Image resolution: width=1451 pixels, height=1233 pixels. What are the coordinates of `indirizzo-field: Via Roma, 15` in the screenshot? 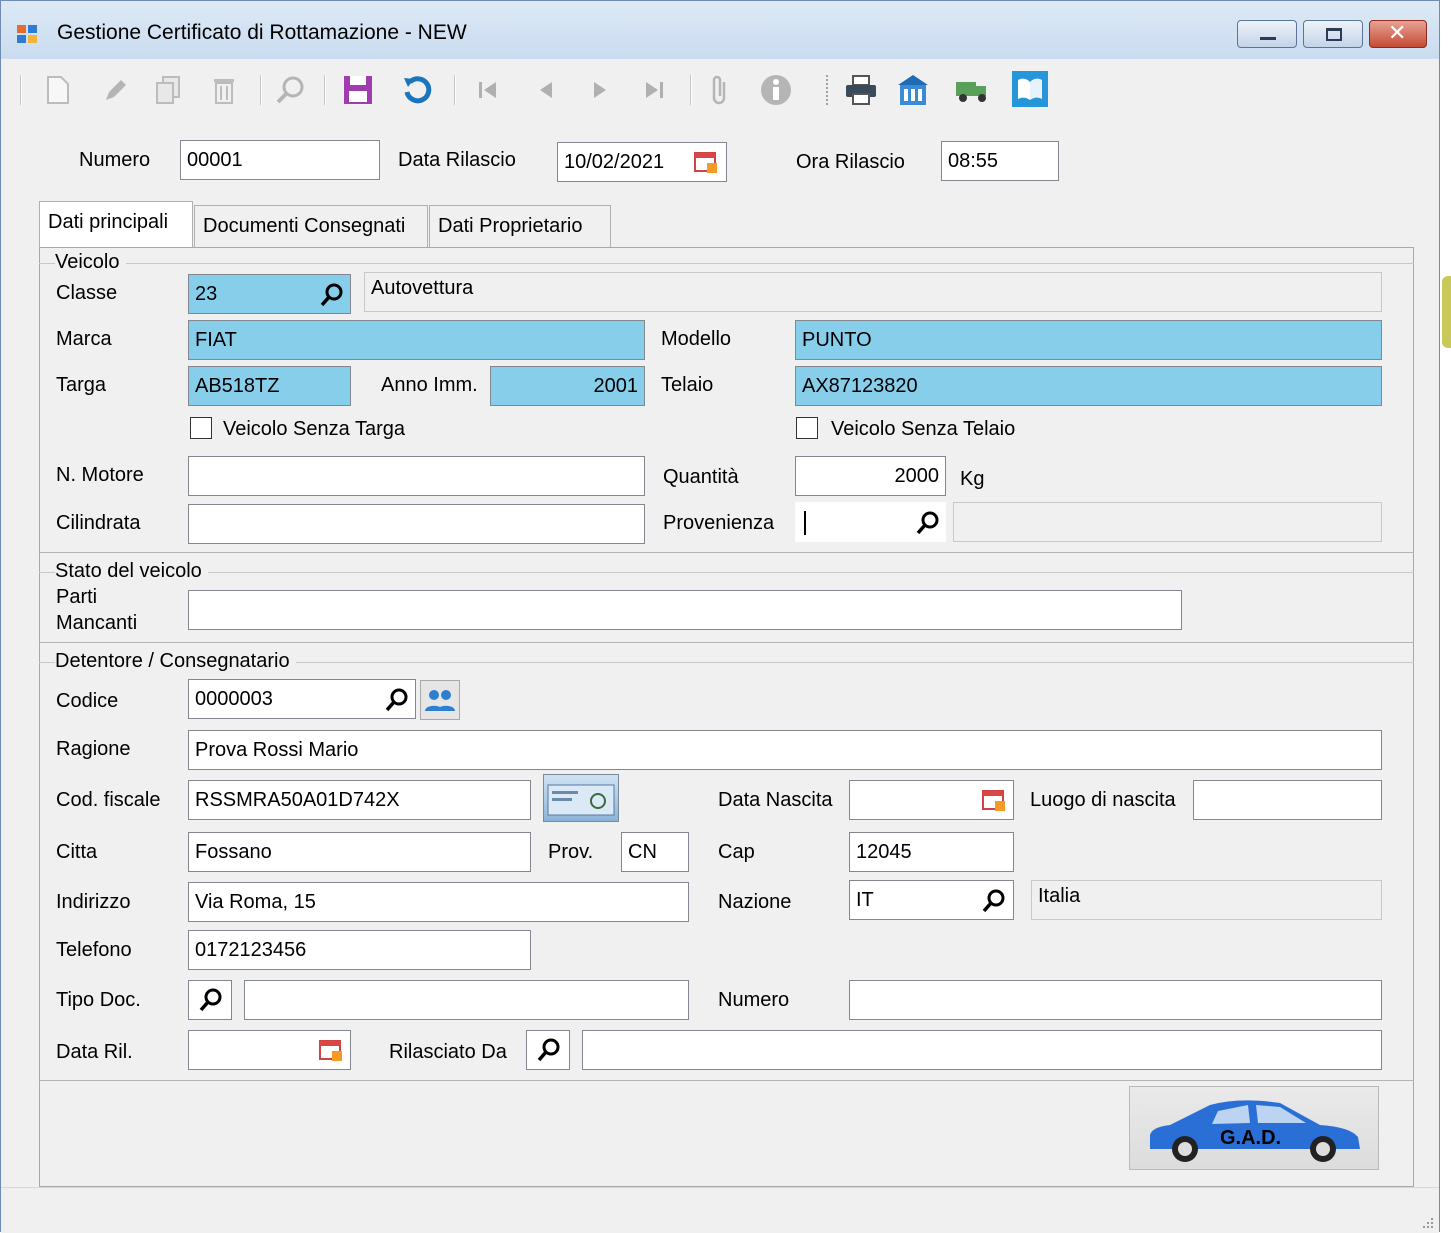 It's located at (438, 902).